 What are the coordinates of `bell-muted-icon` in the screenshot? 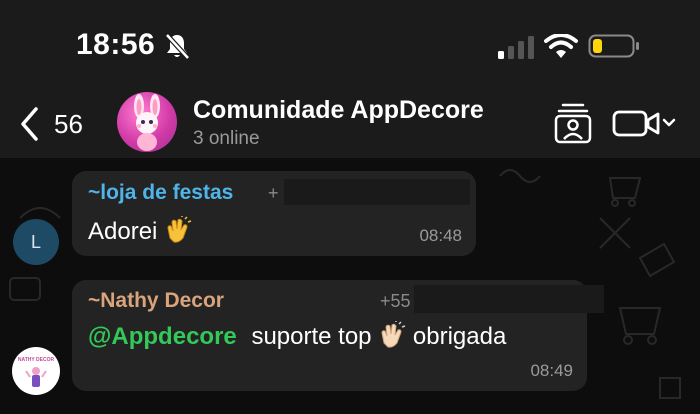 It's located at (177, 46).